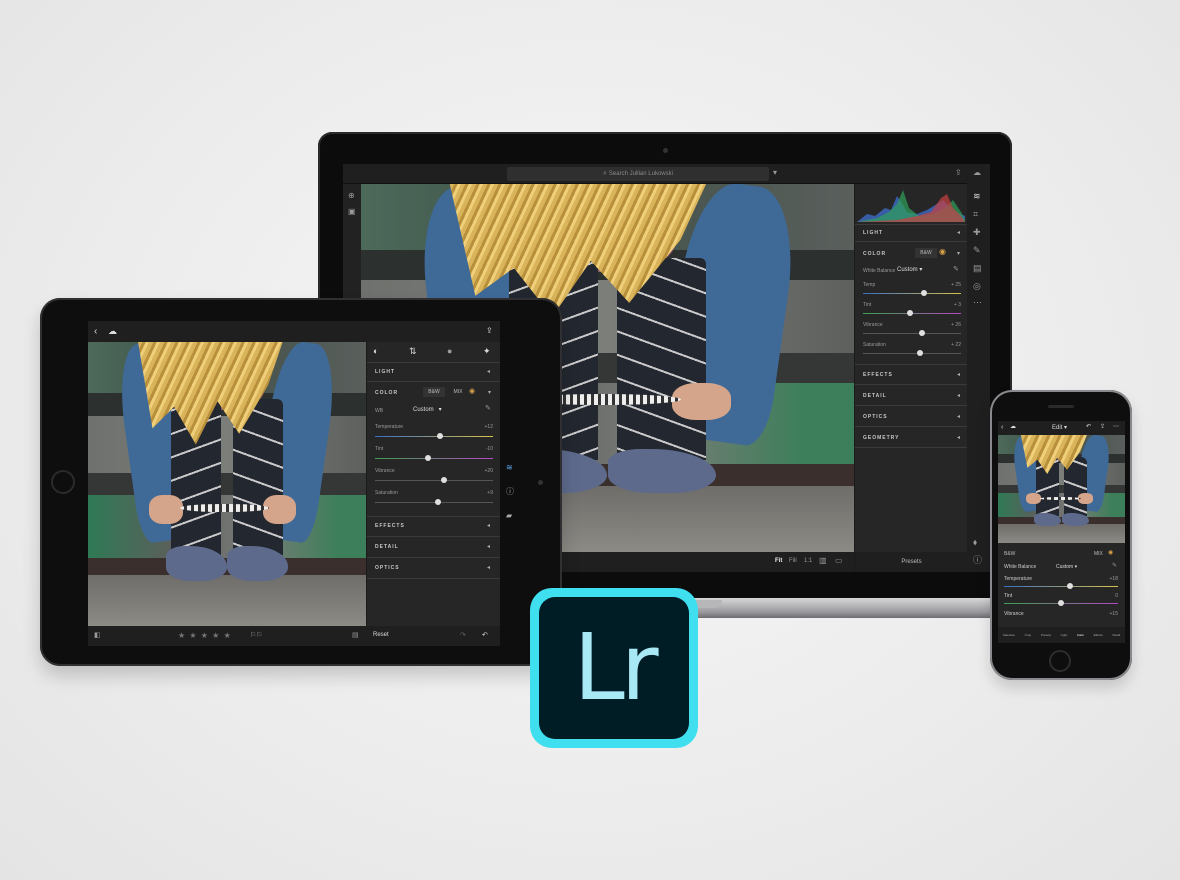 Image resolution: width=1180 pixels, height=880 pixels. Describe the element at coordinates (449, 351) in the screenshot. I see `mask-icon: ●` at that location.